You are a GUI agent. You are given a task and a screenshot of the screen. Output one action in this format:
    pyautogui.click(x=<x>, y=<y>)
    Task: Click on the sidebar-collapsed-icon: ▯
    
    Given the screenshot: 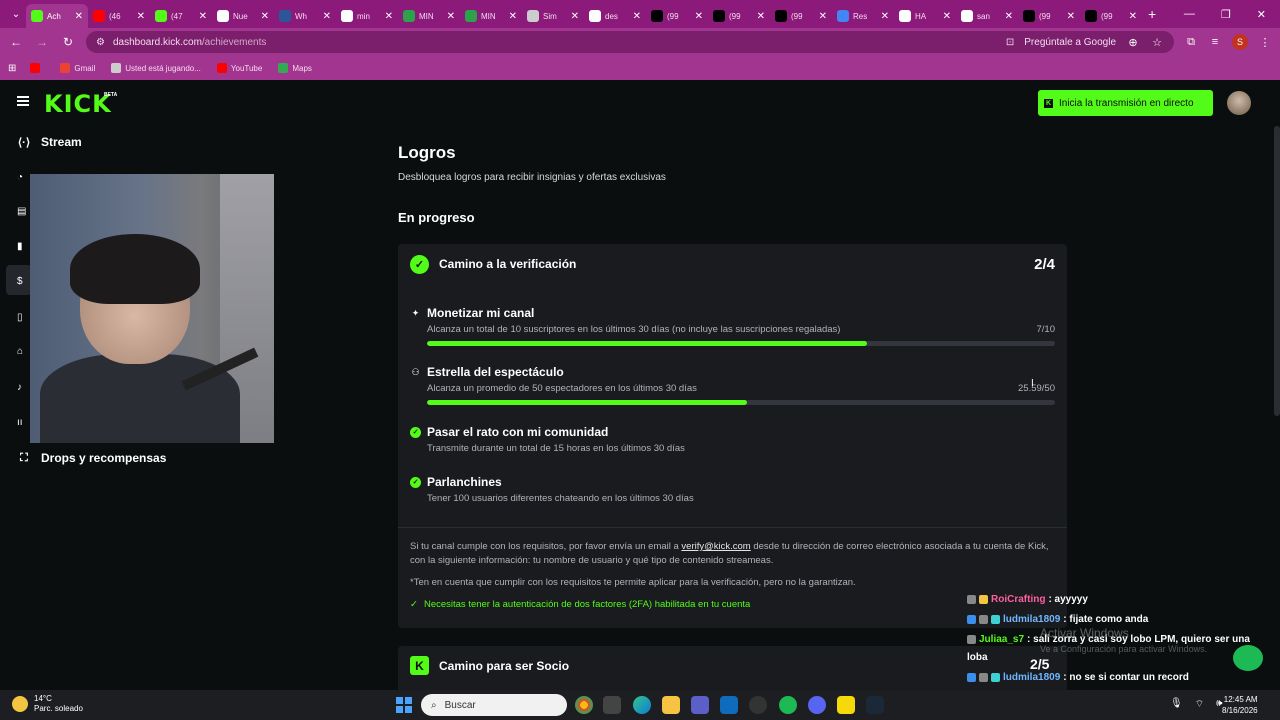 What is the action you would take?
    pyautogui.click(x=22, y=317)
    